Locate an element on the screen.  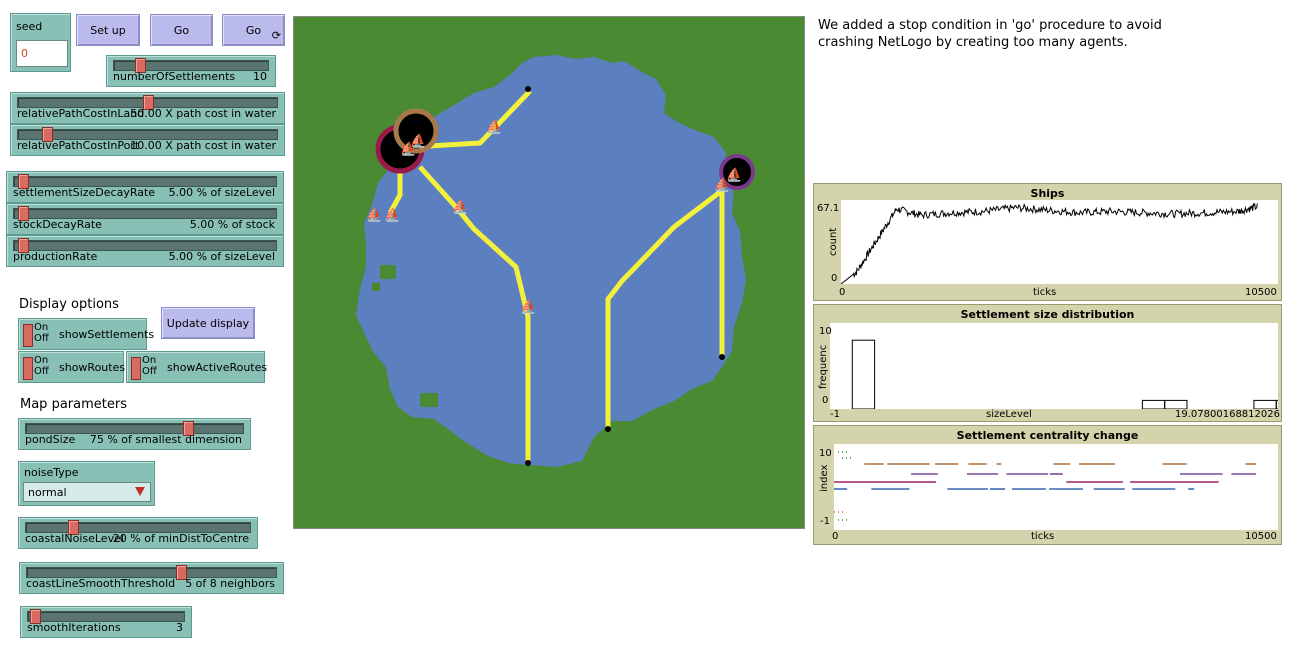
switch-showSettlements: On Off showSettlements is located at coordinates (86, 334).